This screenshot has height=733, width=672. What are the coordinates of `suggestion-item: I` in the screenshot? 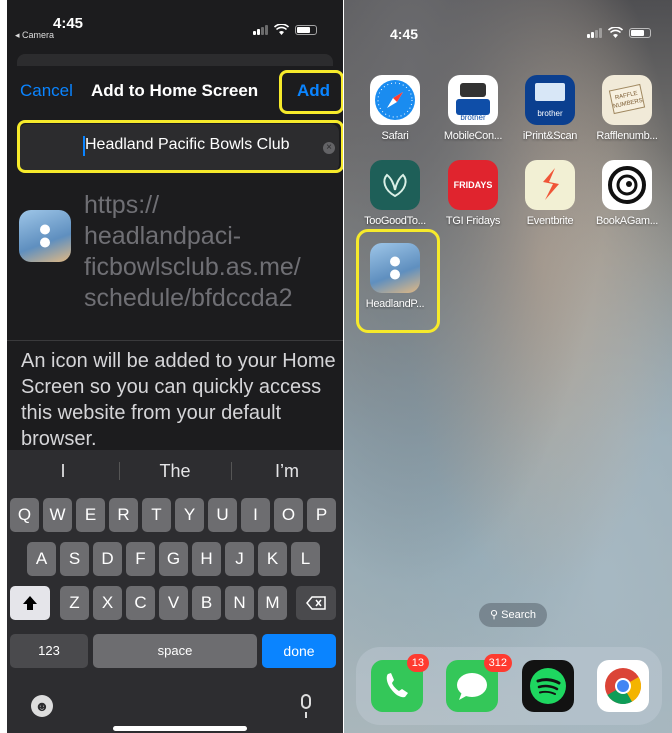 It's located at (63, 471).